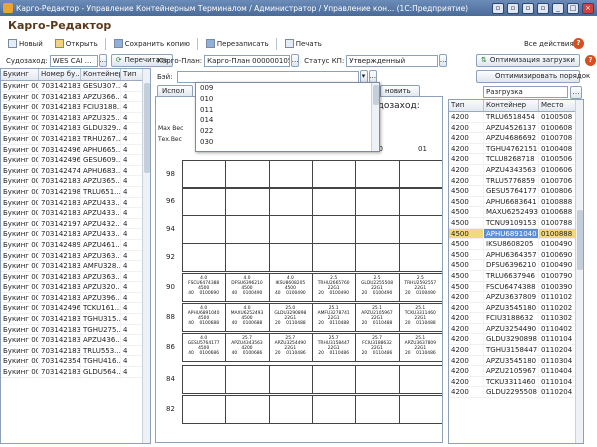  Describe the element at coordinates (267, 76) in the screenshot. I see `bay-field` at that location.